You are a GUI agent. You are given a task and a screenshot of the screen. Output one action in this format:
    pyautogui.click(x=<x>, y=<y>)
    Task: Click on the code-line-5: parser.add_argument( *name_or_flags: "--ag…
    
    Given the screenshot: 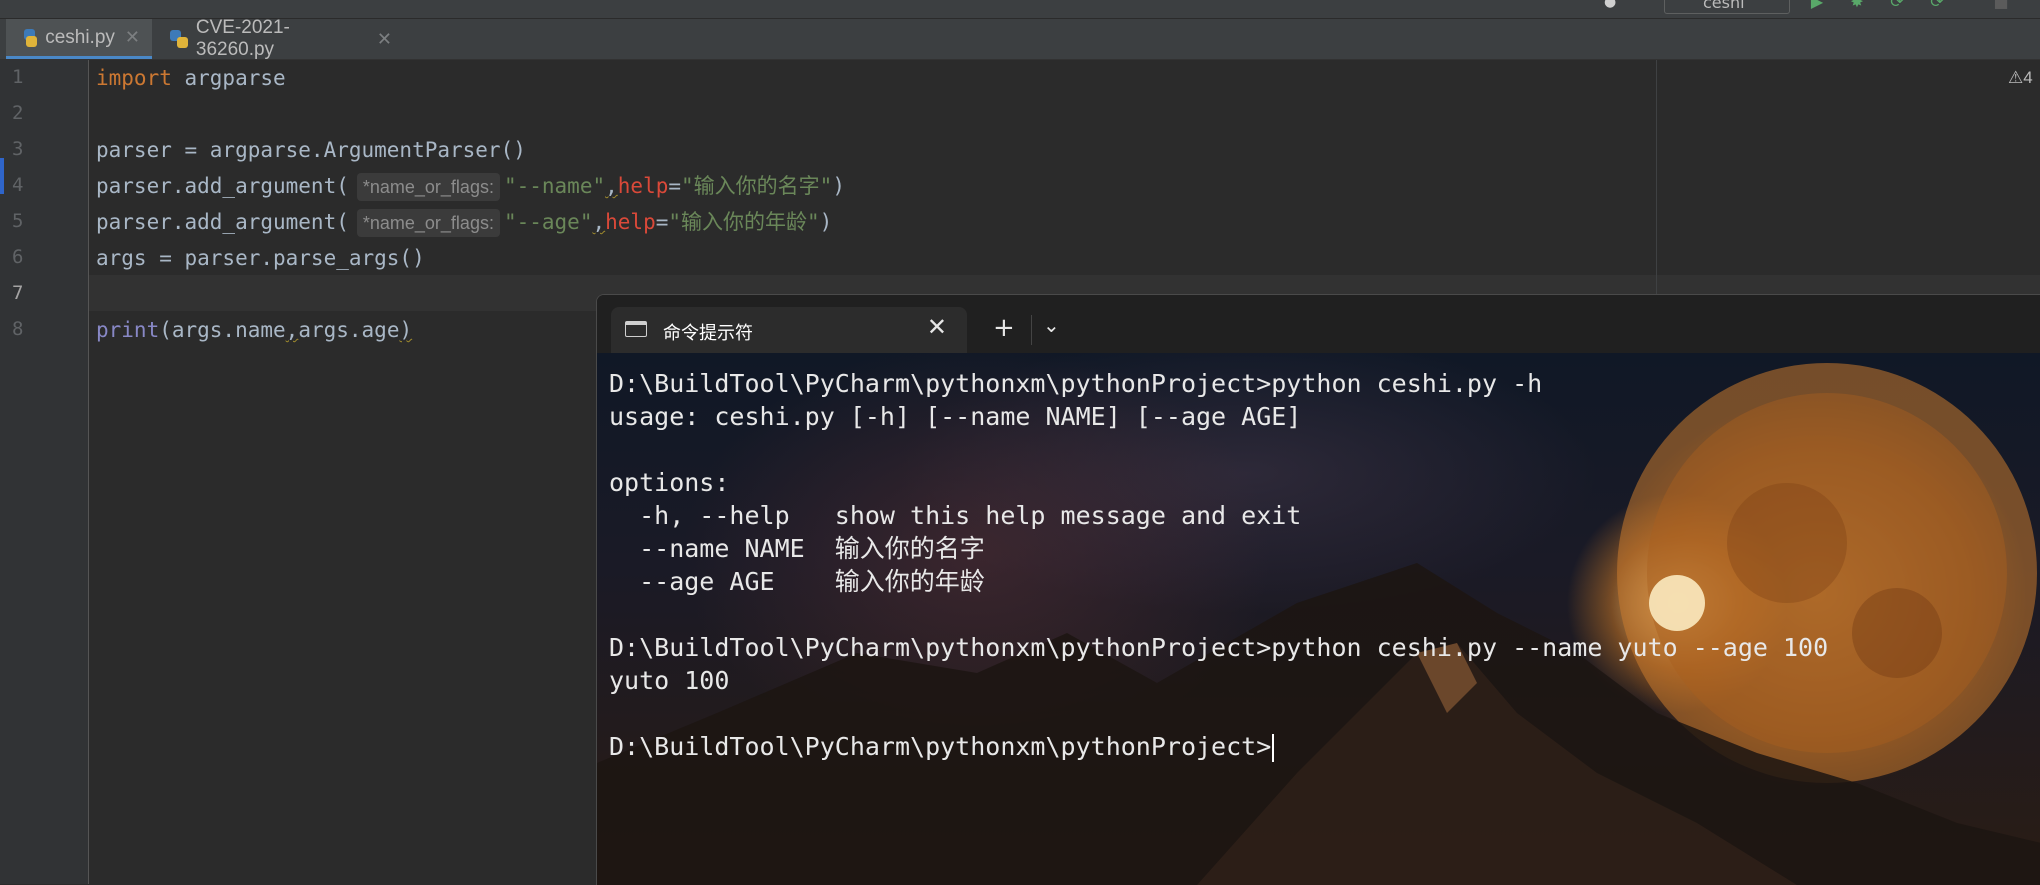 What is the action you would take?
    pyautogui.click(x=464, y=222)
    